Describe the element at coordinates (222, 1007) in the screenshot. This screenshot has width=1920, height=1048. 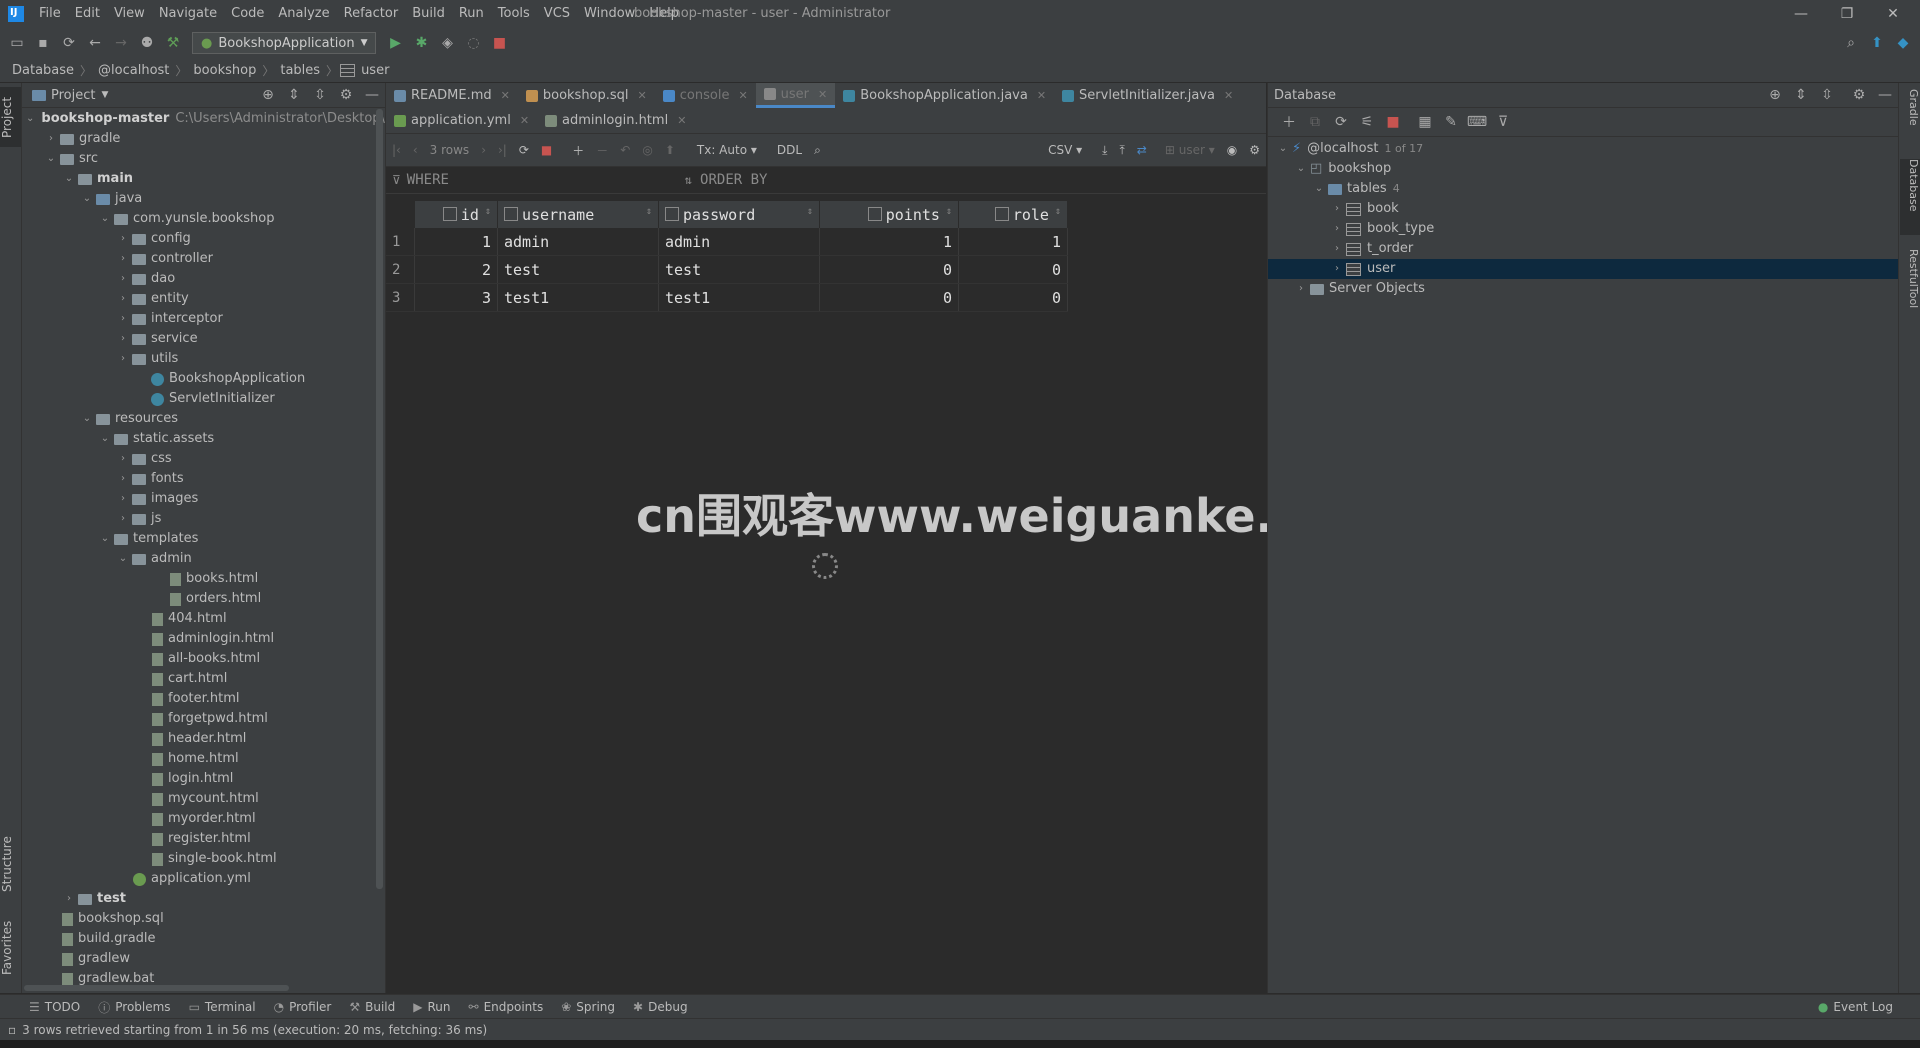
I see `tool-terminal-button: ▭ Terminal` at that location.